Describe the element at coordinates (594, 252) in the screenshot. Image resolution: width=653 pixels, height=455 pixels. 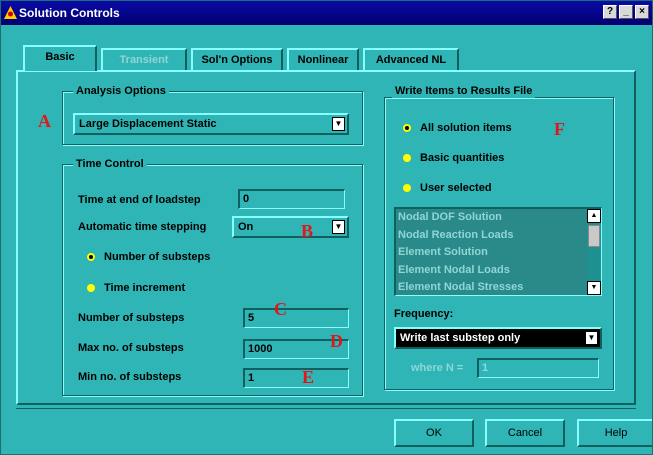
I see `listbox-scrollbar: ▲ ▼` at that location.